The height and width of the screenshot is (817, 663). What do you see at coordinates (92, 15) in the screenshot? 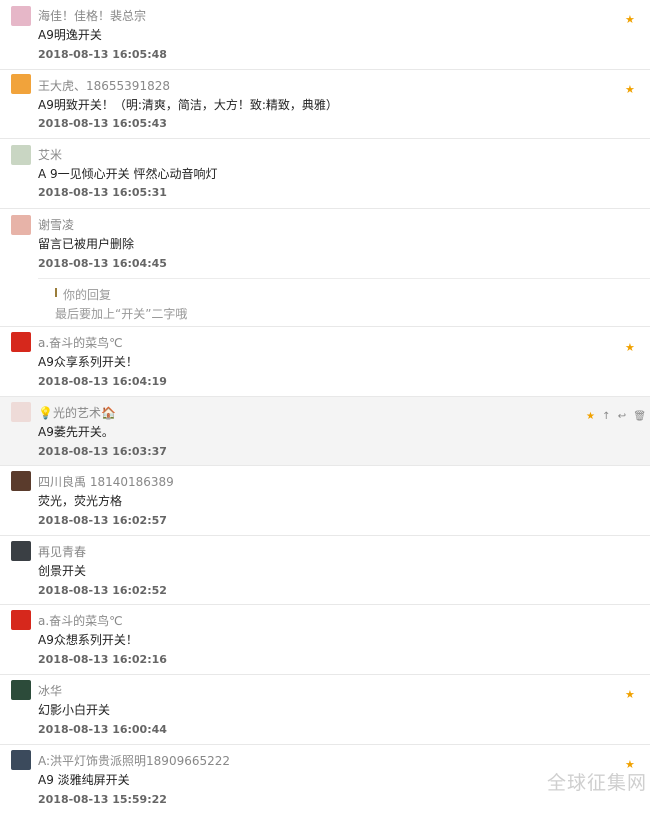
I see `commenter-name: 海佳！佳格！裴总宗` at bounding box center [92, 15].